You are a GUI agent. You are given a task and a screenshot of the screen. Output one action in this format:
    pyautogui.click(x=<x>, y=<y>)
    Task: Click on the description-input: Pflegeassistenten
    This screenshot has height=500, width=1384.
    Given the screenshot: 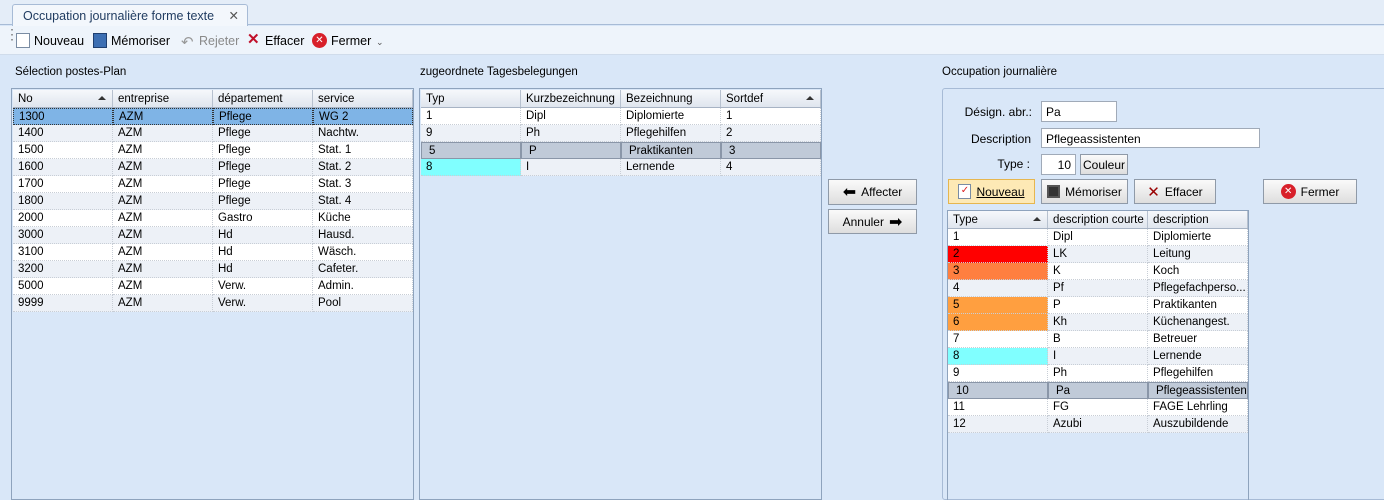 What is the action you would take?
    pyautogui.click(x=1150, y=138)
    